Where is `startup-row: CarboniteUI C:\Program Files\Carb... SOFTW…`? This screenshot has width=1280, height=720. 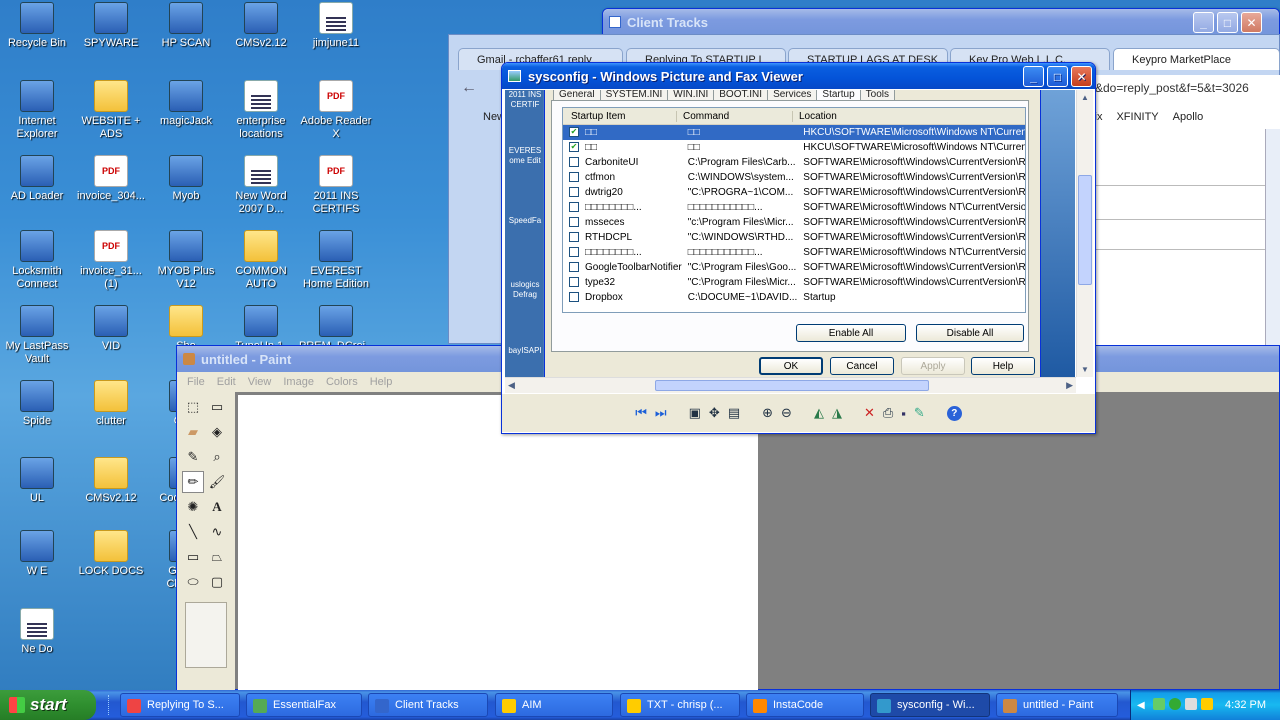 startup-row: CarboniteUI C:\Program Files\Carb... SOFTW… is located at coordinates (794, 162).